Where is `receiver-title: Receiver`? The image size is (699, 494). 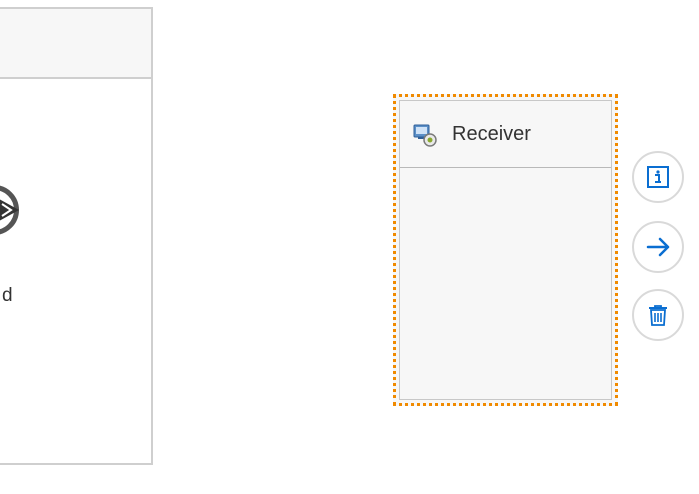 receiver-title: Receiver is located at coordinates (491, 134).